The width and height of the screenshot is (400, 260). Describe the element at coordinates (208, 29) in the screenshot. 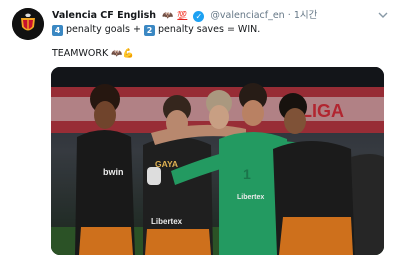

I see `tweet-text-segment: penalty saves = WIN.` at that location.